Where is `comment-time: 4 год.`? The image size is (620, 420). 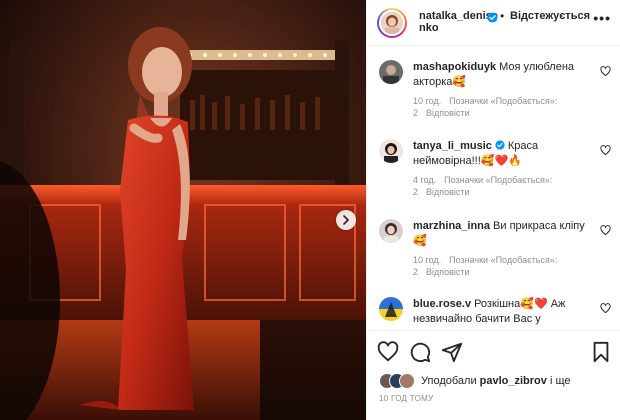 comment-time: 4 год. is located at coordinates (424, 180).